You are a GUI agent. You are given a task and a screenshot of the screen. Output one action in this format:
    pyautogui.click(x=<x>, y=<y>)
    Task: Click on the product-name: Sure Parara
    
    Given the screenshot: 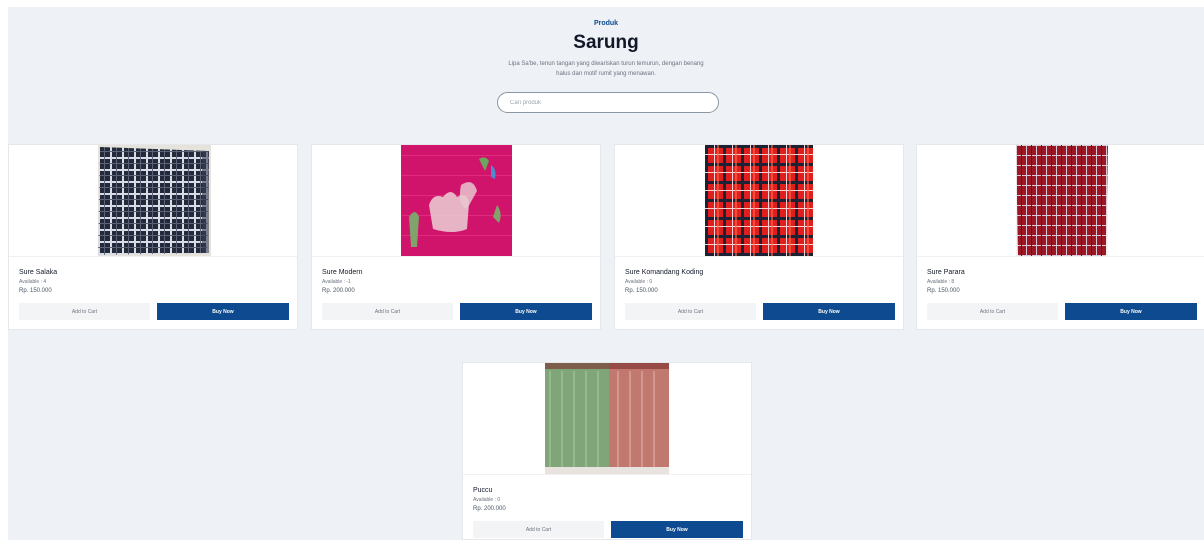 What is the action you would take?
    pyautogui.click(x=946, y=272)
    